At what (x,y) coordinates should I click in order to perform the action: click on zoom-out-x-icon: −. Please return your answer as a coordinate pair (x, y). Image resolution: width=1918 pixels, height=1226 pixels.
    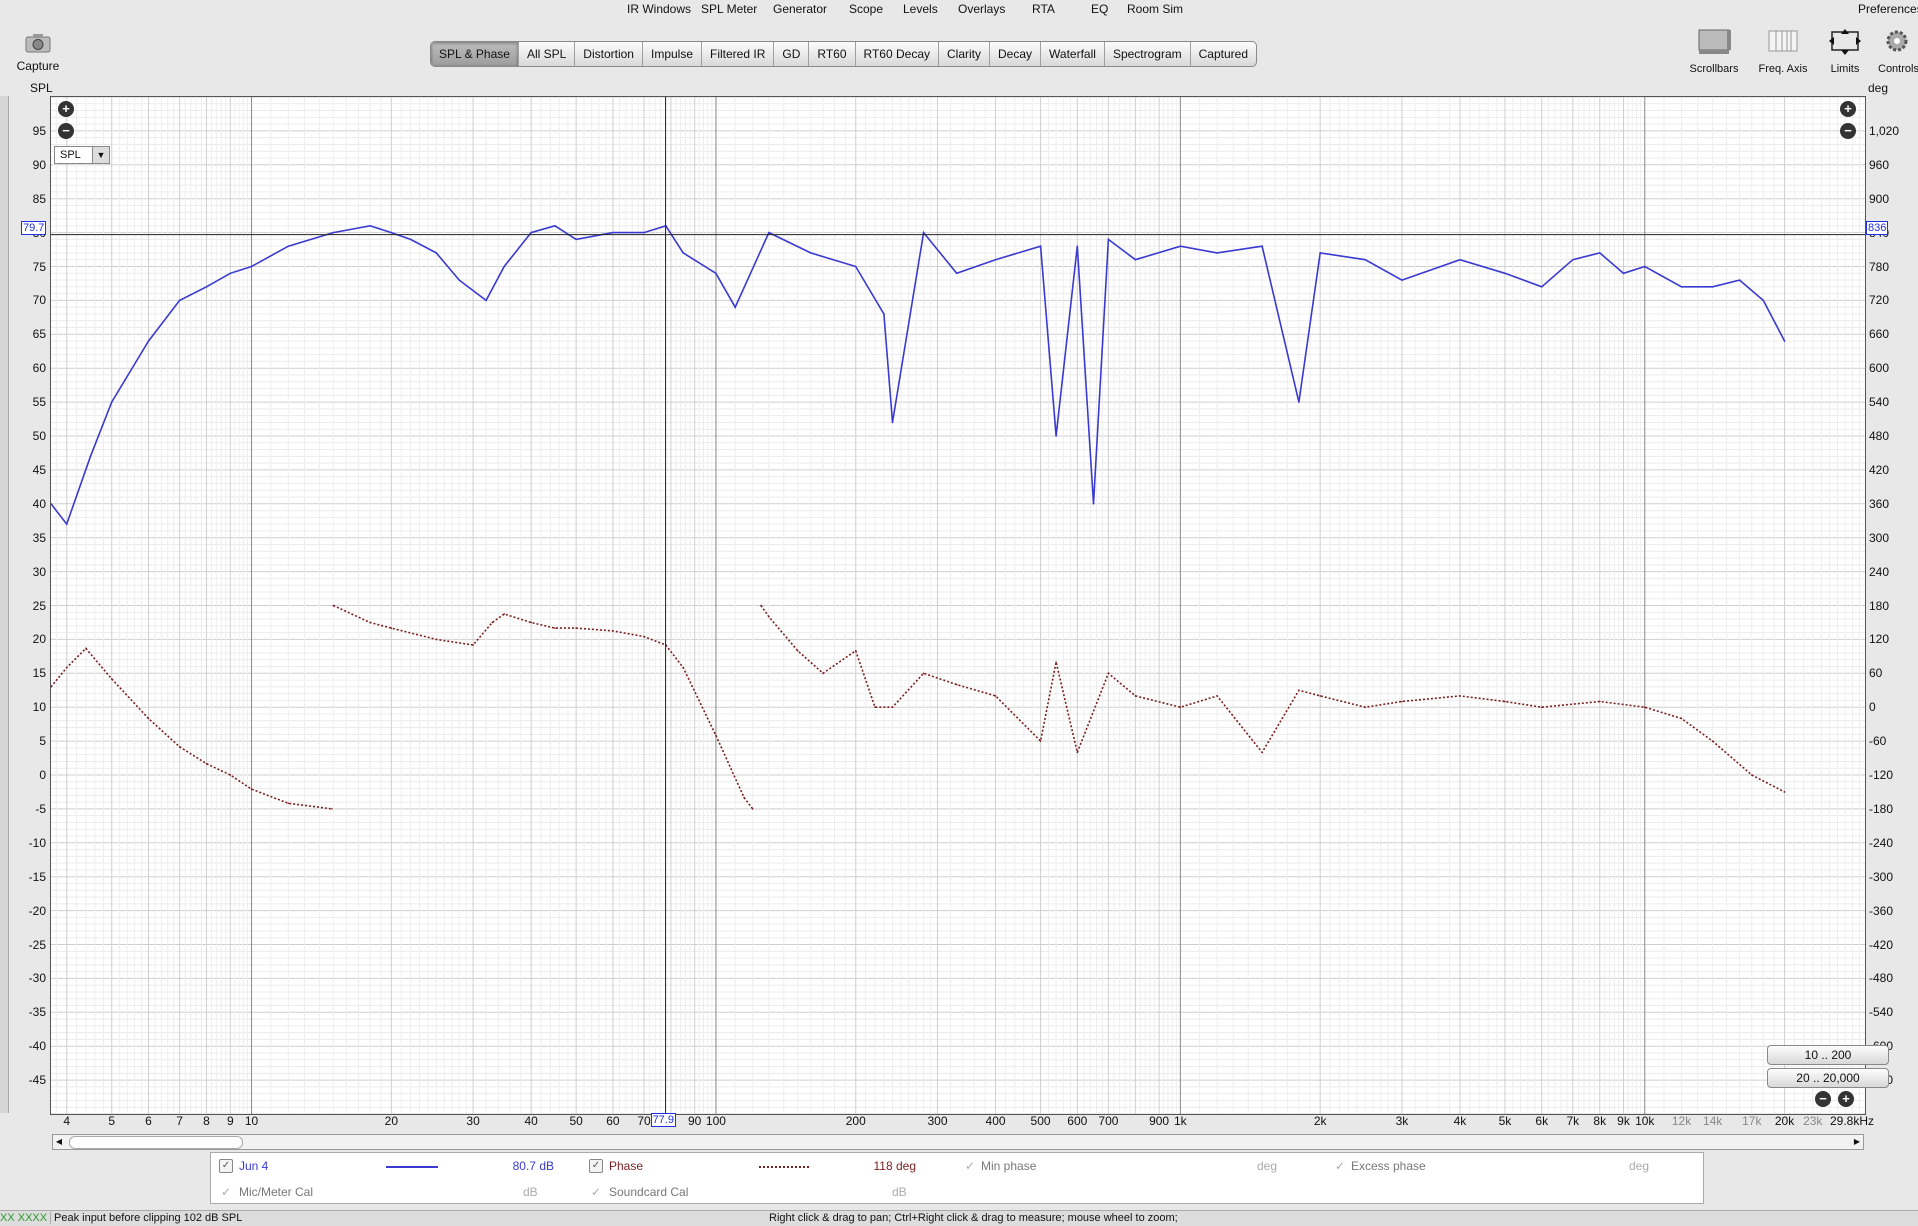
    Looking at the image, I should click on (1823, 1099).